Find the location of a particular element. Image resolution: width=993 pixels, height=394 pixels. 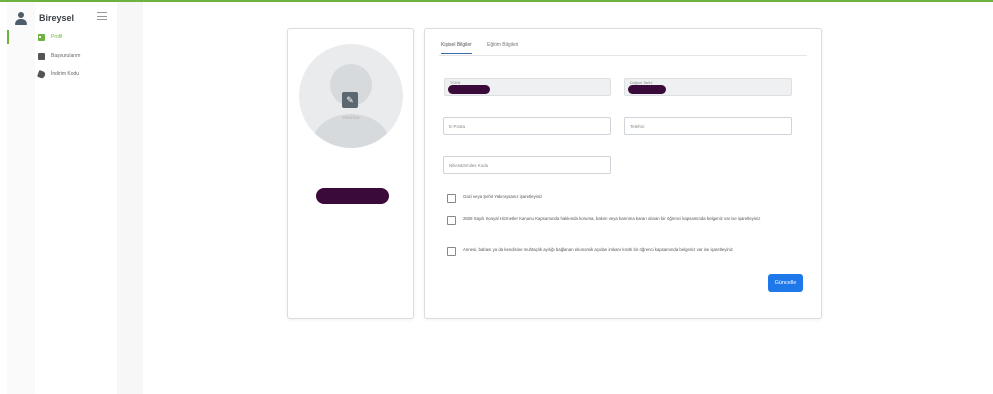

tab-egitim-bilgileri: Eğitim Bilgileri is located at coordinates (502, 47).